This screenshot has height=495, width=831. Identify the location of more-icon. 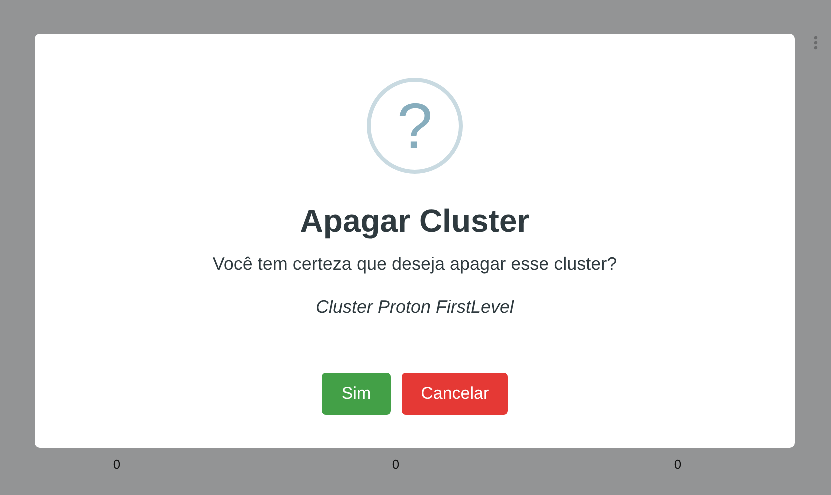
(816, 43).